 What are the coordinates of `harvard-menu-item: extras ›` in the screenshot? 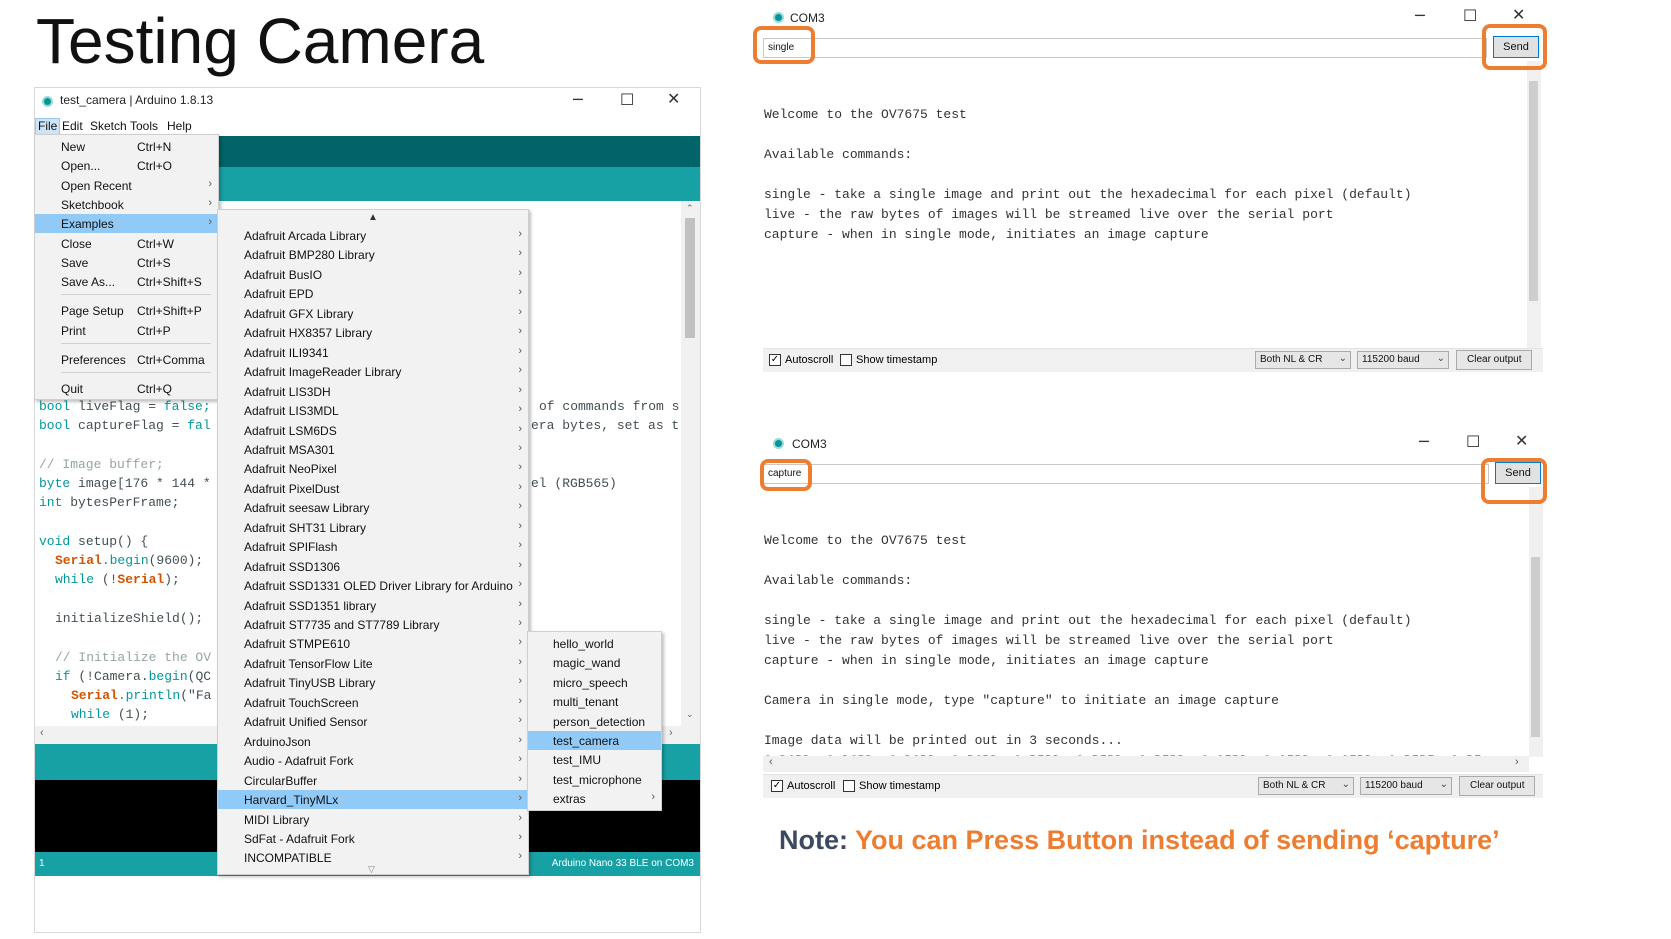 It's located at (594, 798).